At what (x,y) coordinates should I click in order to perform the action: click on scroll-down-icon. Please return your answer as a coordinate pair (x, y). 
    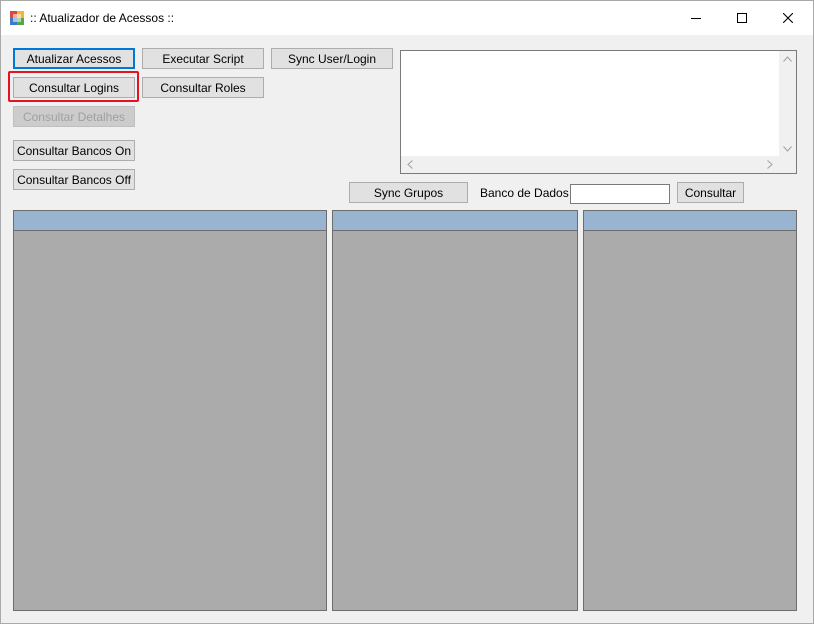
    Looking at the image, I should click on (787, 150).